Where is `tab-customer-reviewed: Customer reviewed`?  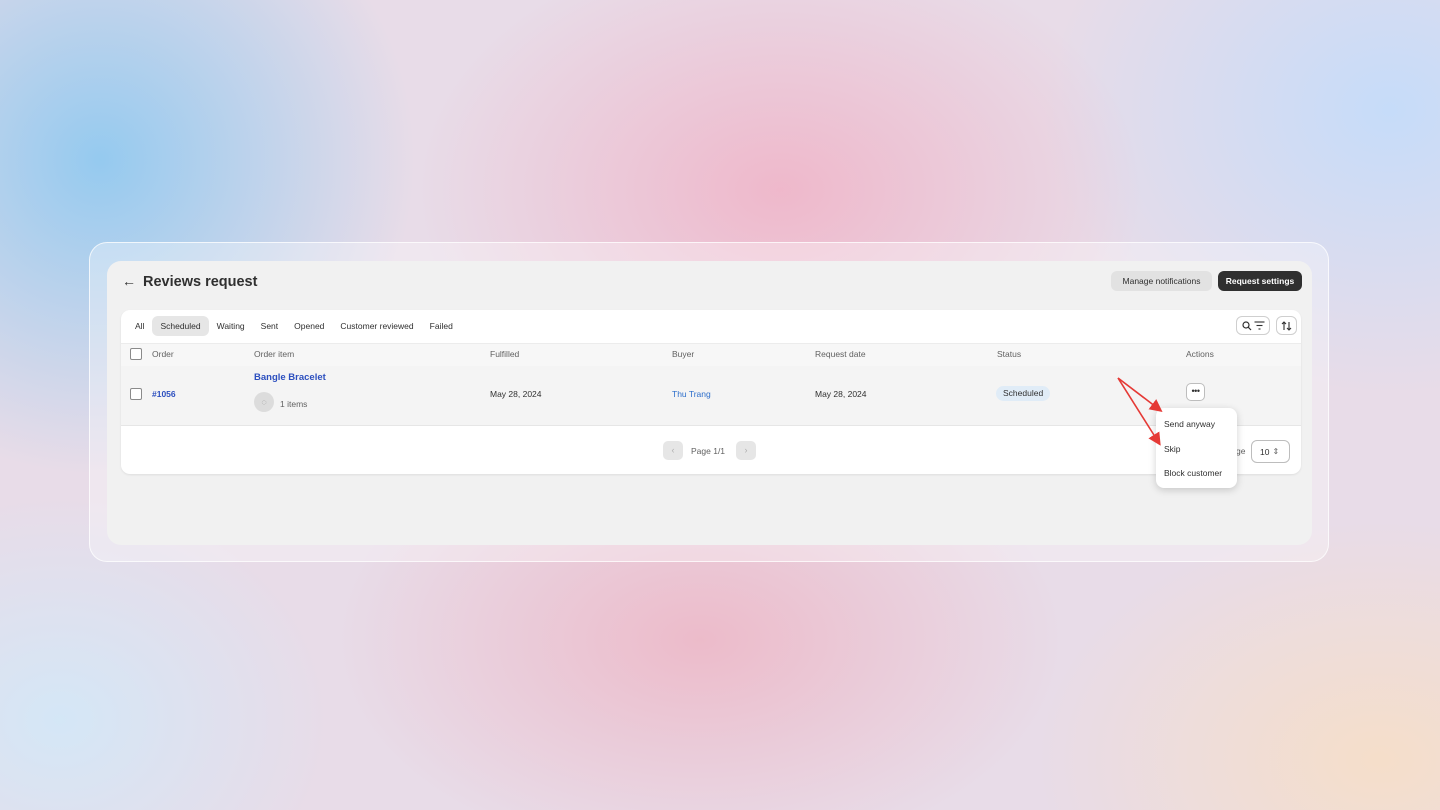
tab-customer-reviewed: Customer reviewed is located at coordinates (376, 326).